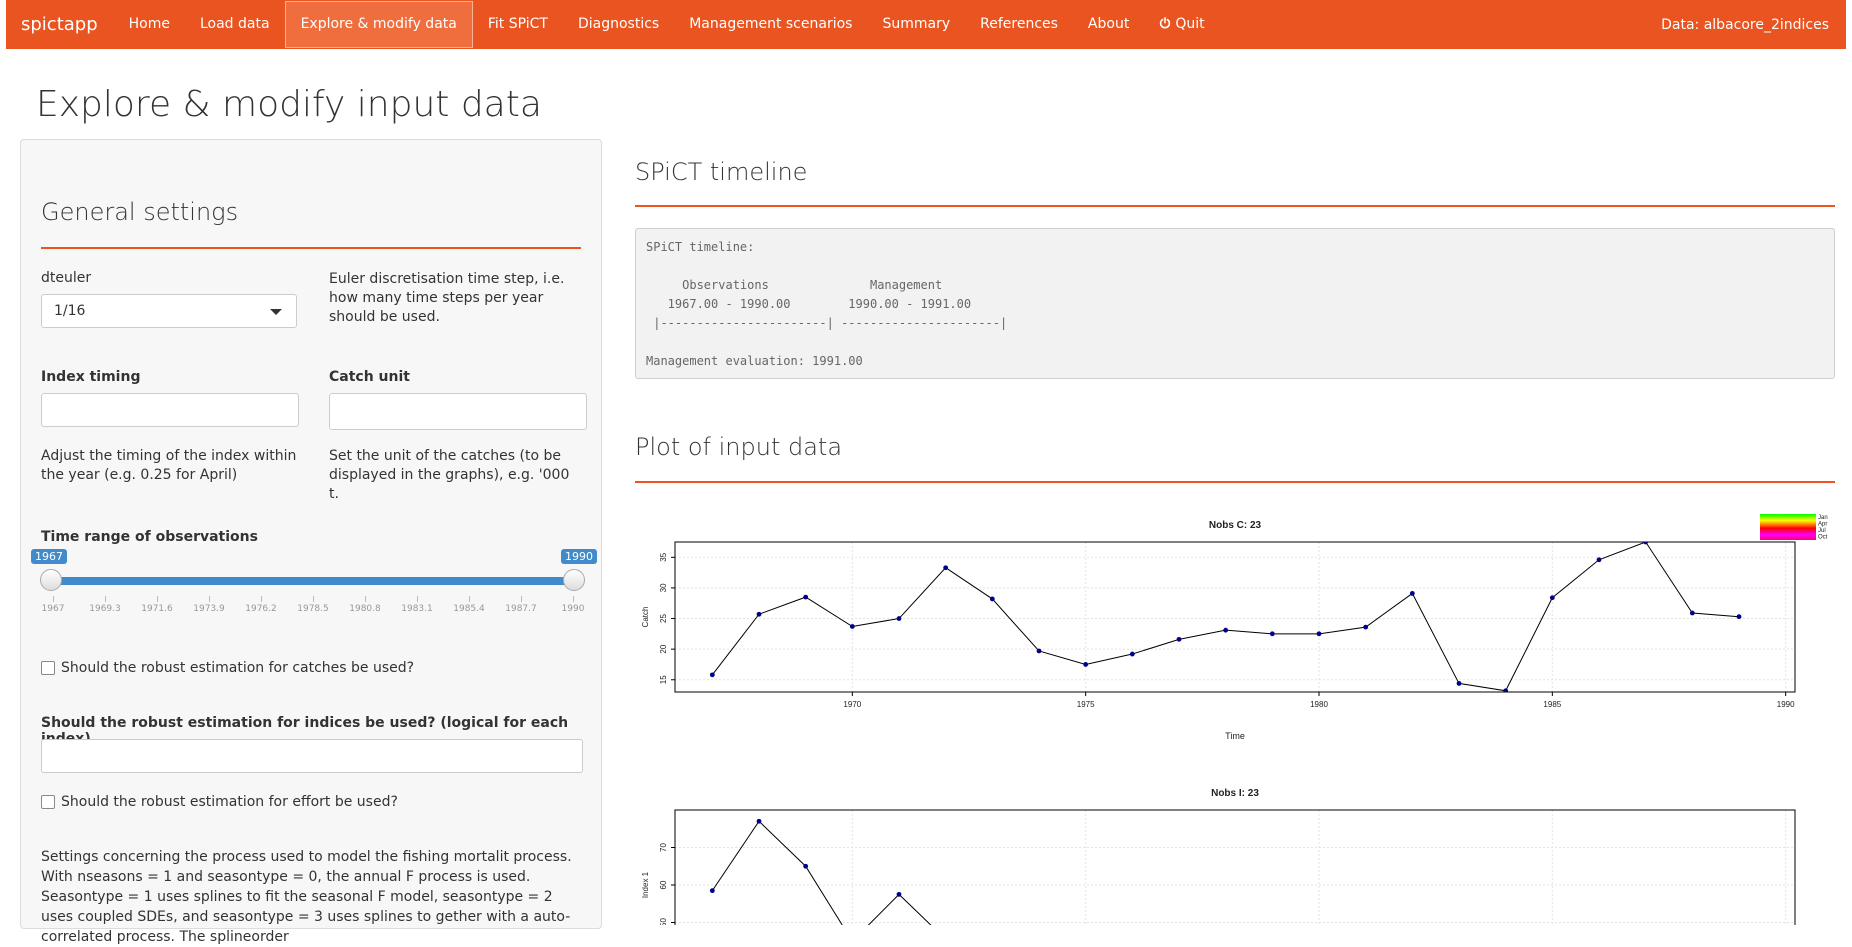  I want to click on slider-handle-from, so click(51, 580).